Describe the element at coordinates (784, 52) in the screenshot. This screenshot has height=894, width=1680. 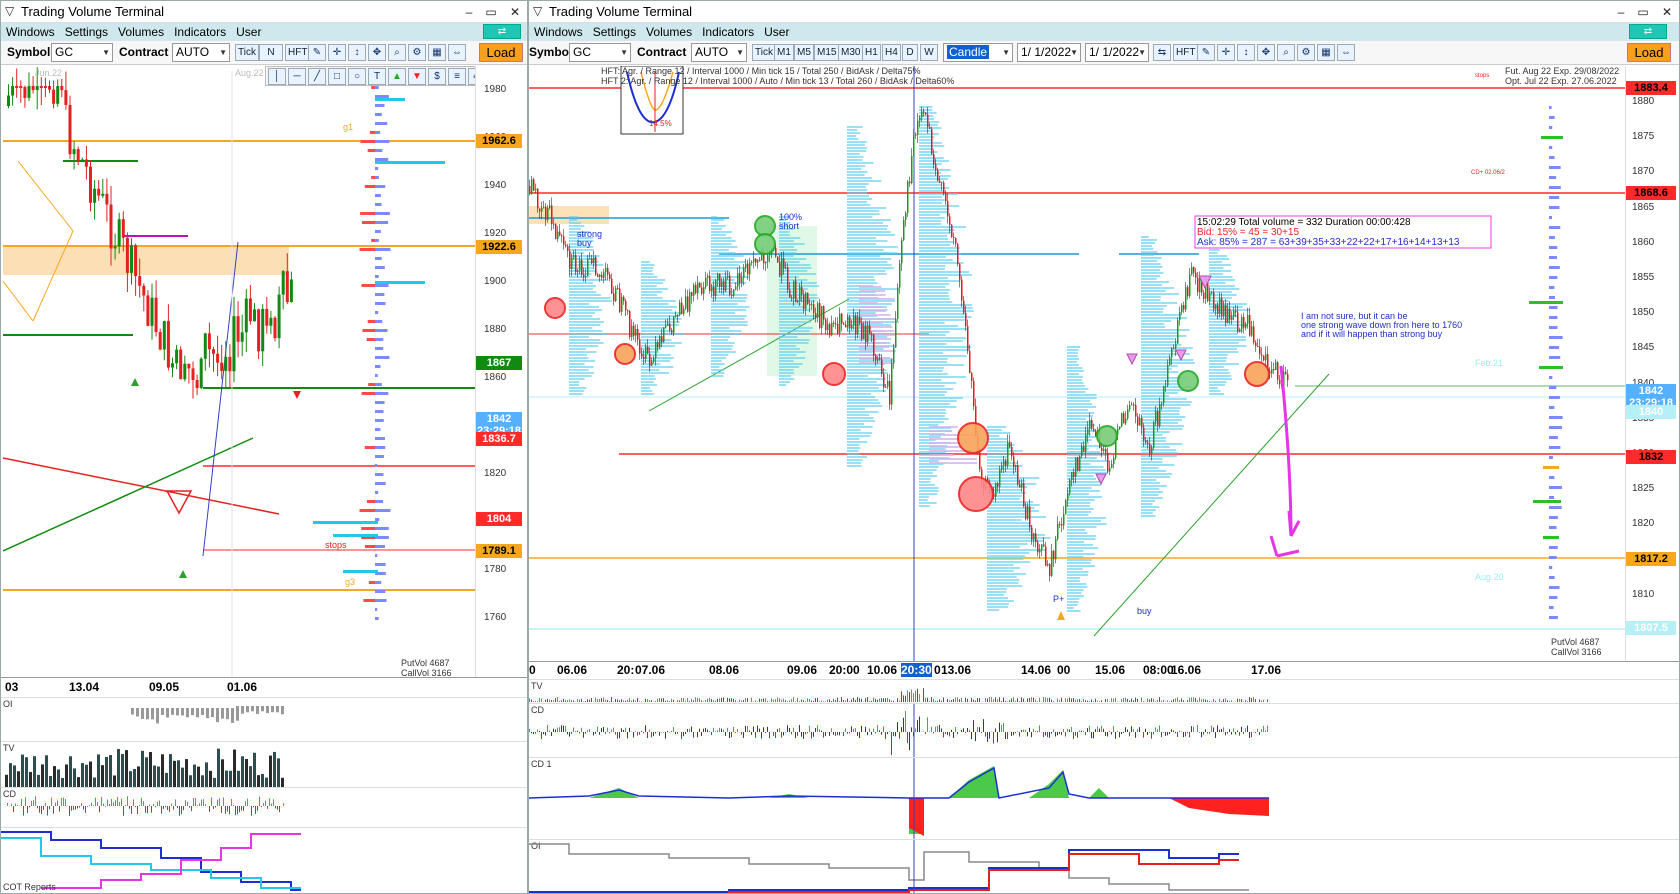
I see `tf-m1-button: M1` at that location.